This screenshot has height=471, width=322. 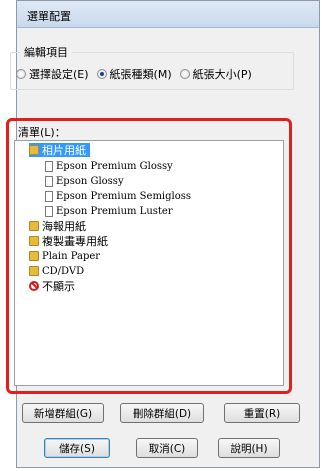 I want to click on delete-group-button: 刪除群組(D), so click(x=162, y=413).